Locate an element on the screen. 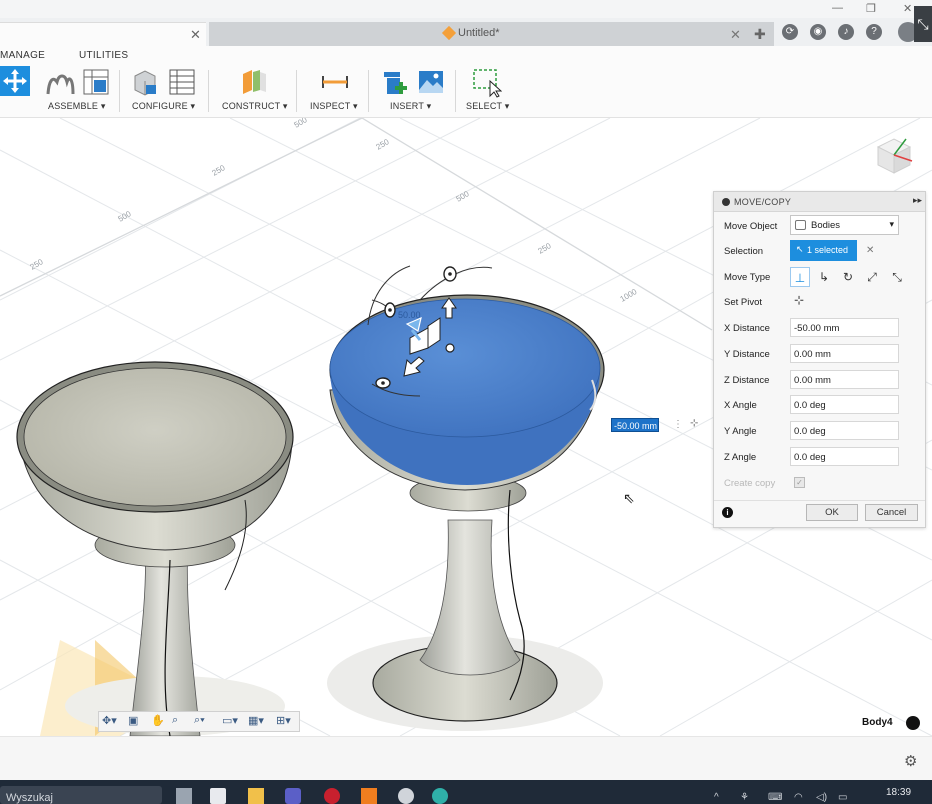 The image size is (932, 804). expand-icon: ⤡ is located at coordinates (923, 24).